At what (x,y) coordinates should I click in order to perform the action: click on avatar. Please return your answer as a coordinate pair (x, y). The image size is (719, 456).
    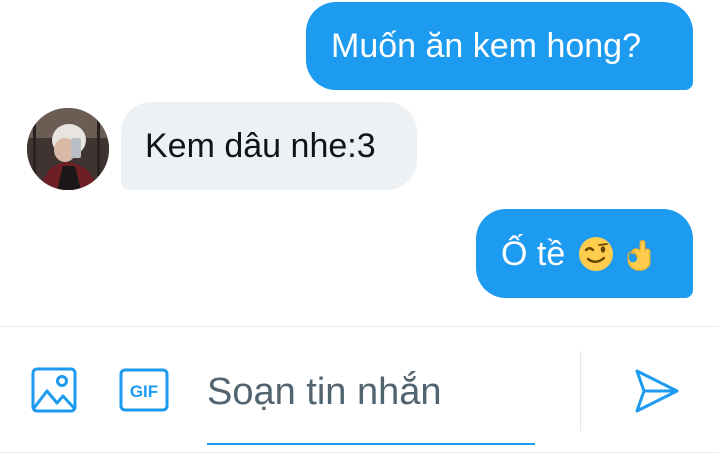
    Looking at the image, I should click on (68, 149).